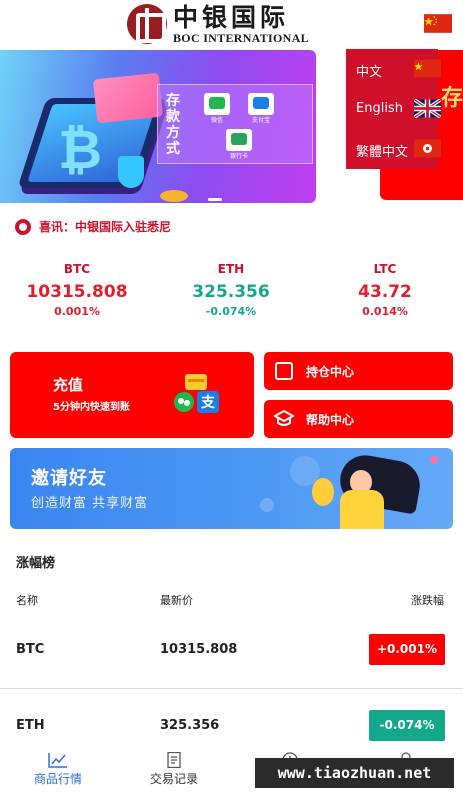 The width and height of the screenshot is (463, 794). Describe the element at coordinates (217, 108) in the screenshot. I see `wechat-pay-icon: 微信` at that location.